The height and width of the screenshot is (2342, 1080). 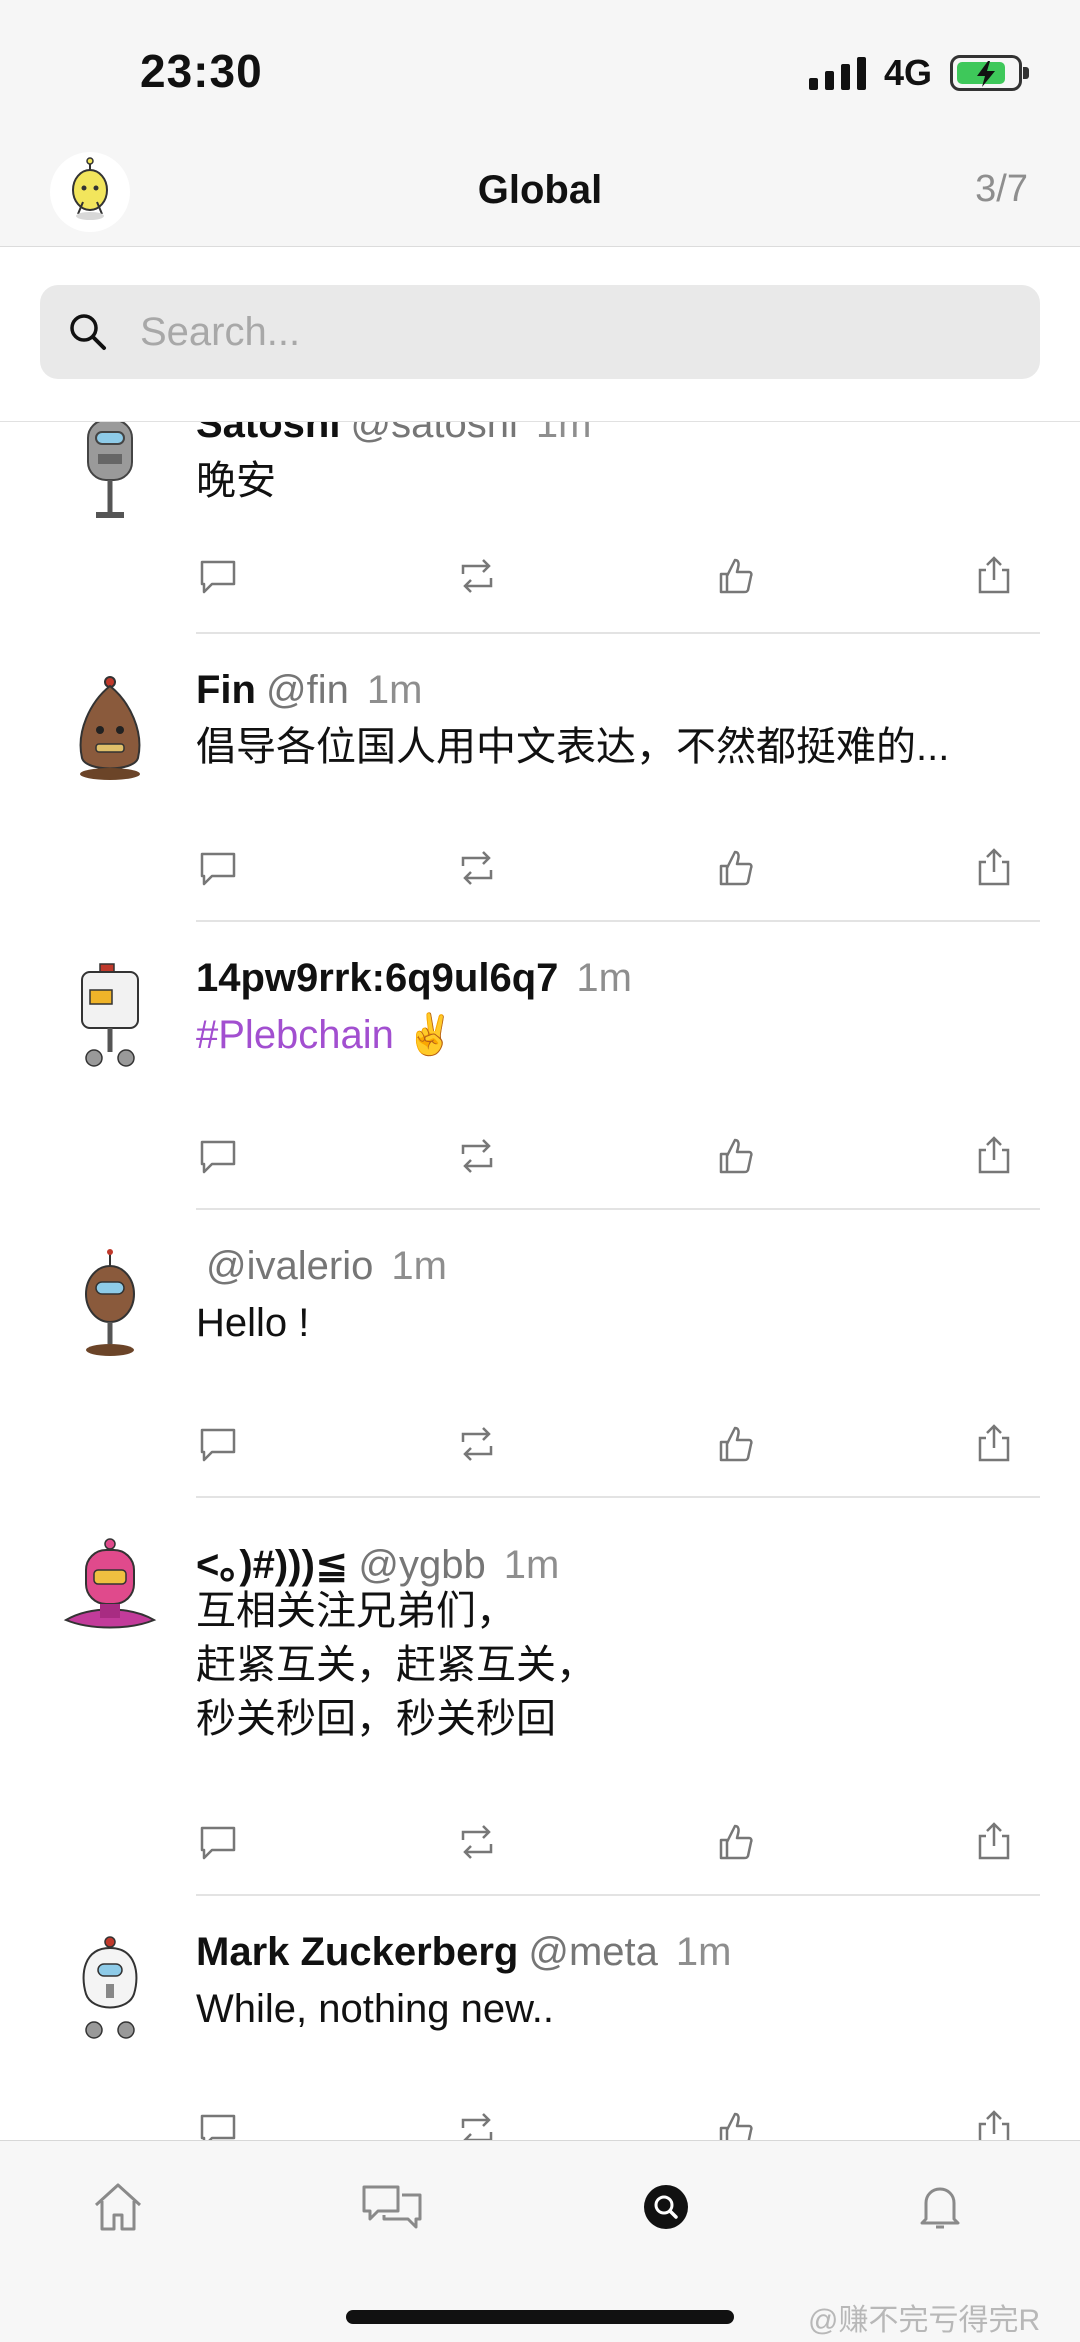 I want to click on brown-antenna-robot-icon, so click(x=110, y=1308).